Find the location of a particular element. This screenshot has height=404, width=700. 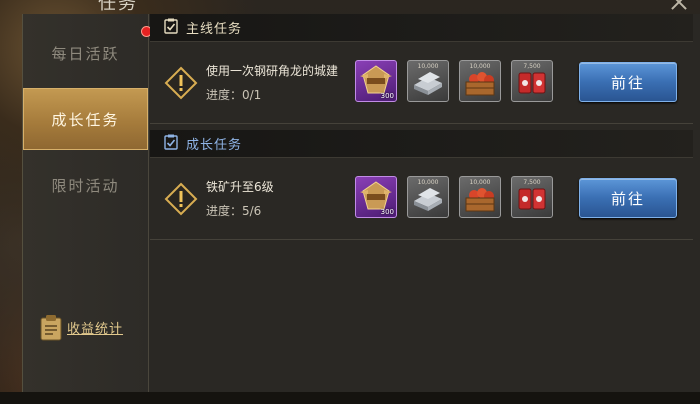

tab-limited-events: 限时活动 is located at coordinates (85, 185).